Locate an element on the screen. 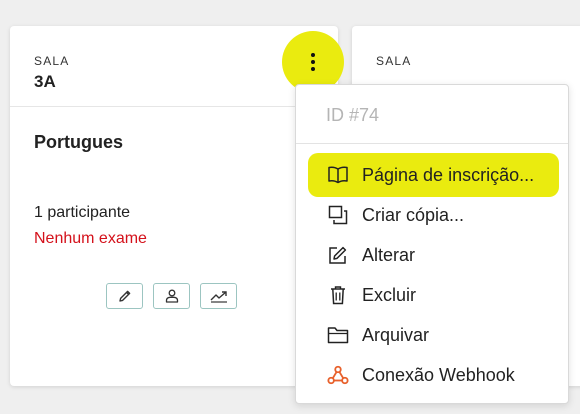  pencil-icon is located at coordinates (124, 296).